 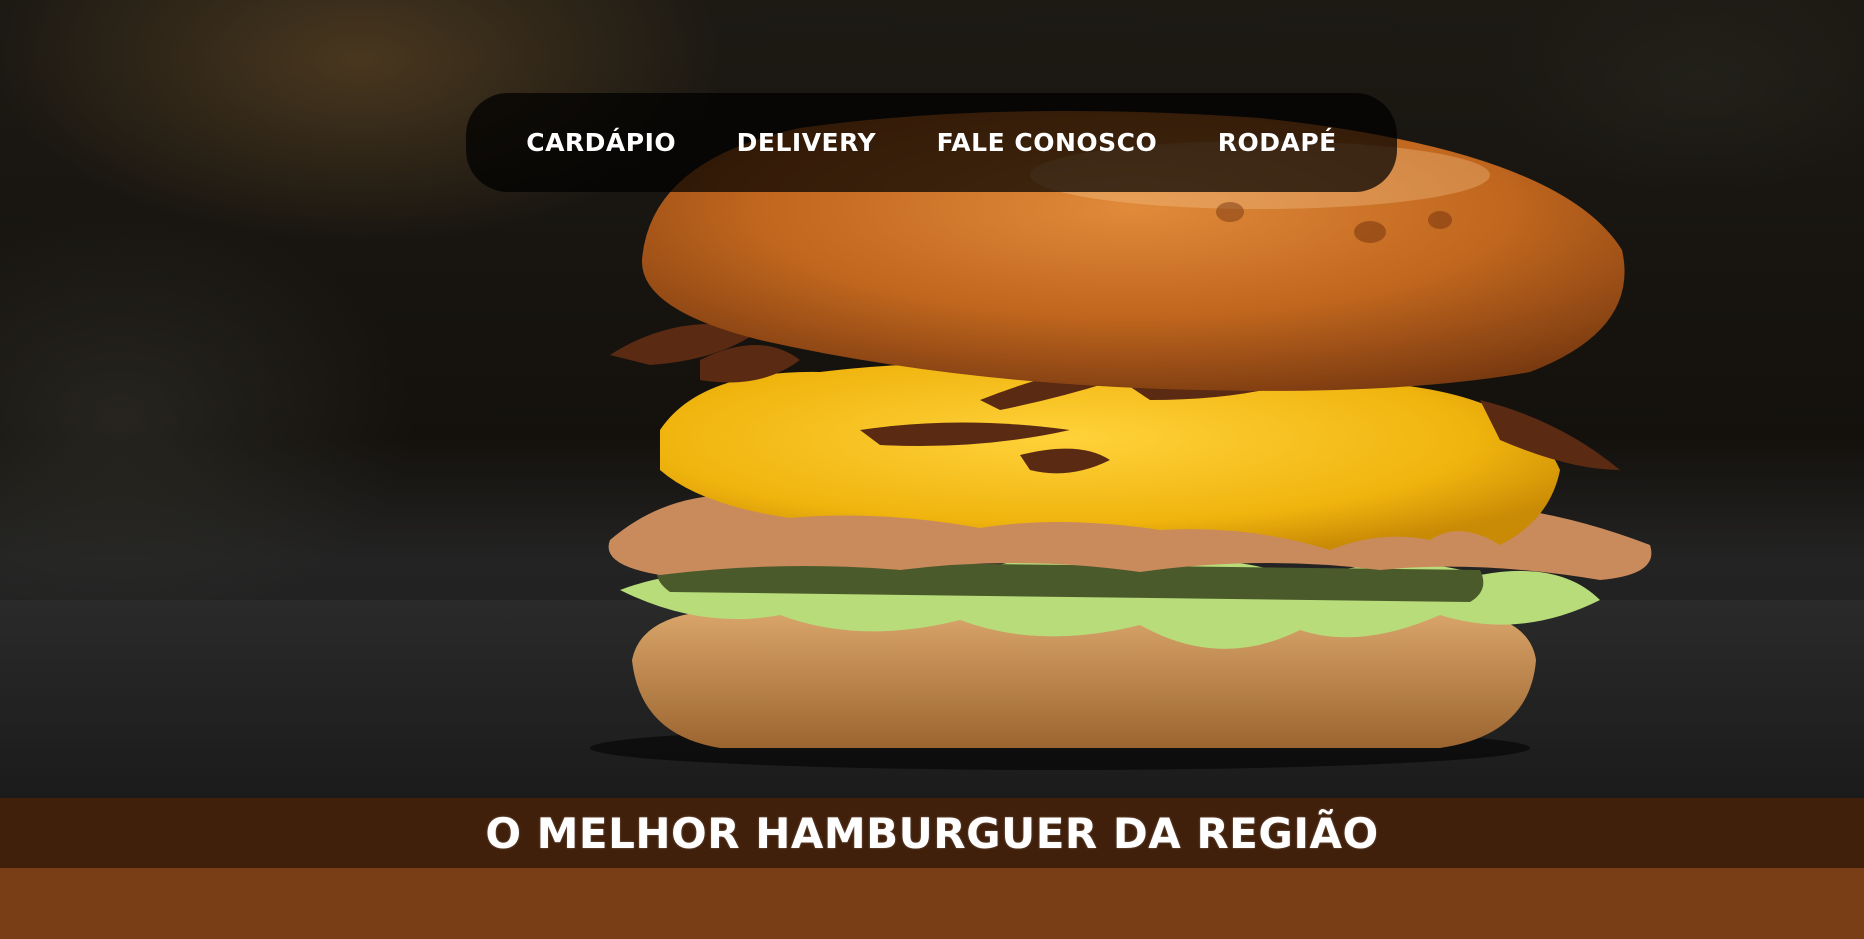 I want to click on nav-link-fale-conosco: FALE CONOSCO, so click(x=1047, y=142).